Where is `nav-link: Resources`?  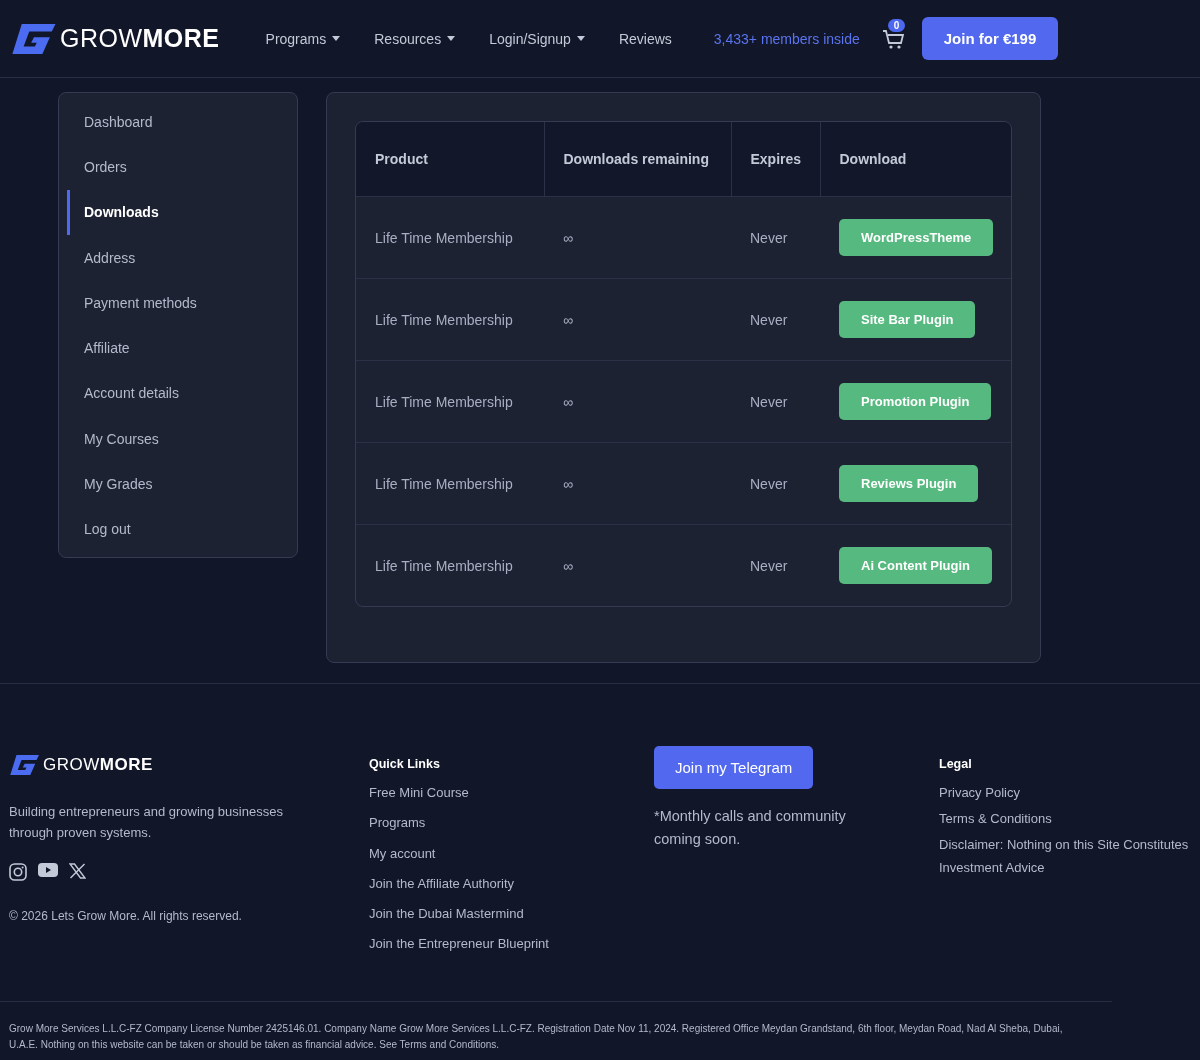 nav-link: Resources is located at coordinates (415, 38).